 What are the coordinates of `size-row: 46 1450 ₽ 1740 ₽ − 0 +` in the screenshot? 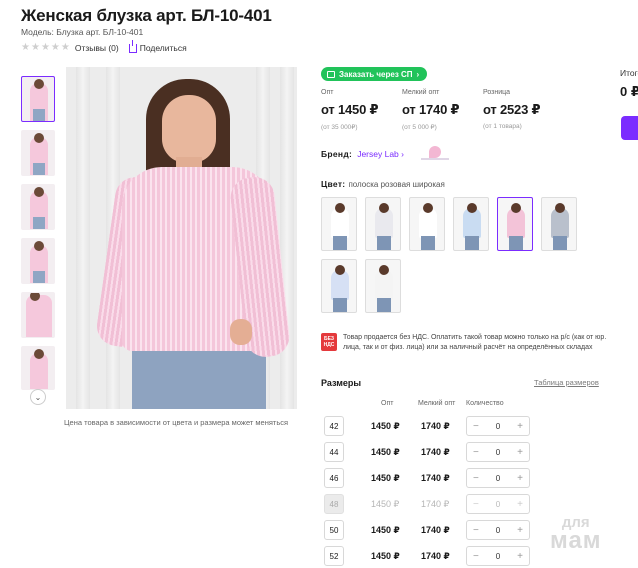 It's located at (429, 478).